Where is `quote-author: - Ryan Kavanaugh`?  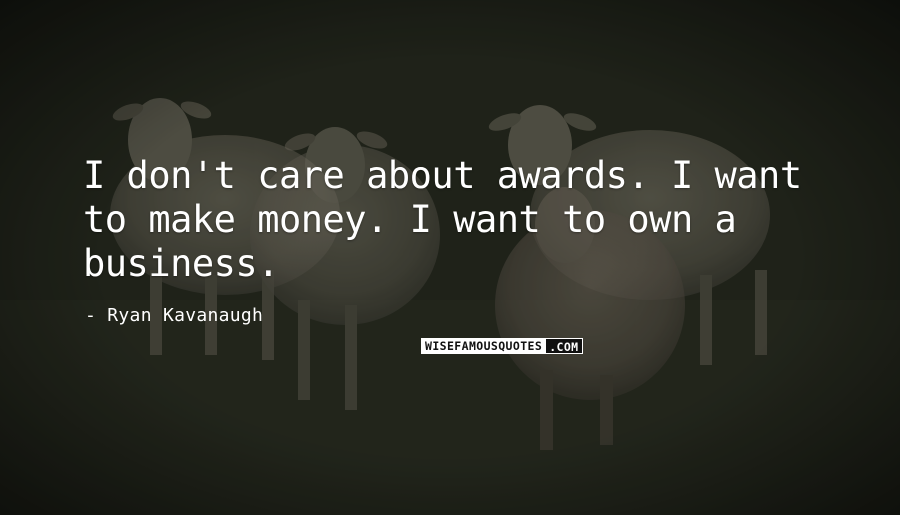
quote-author: - Ryan Kavanaugh is located at coordinates (174, 315).